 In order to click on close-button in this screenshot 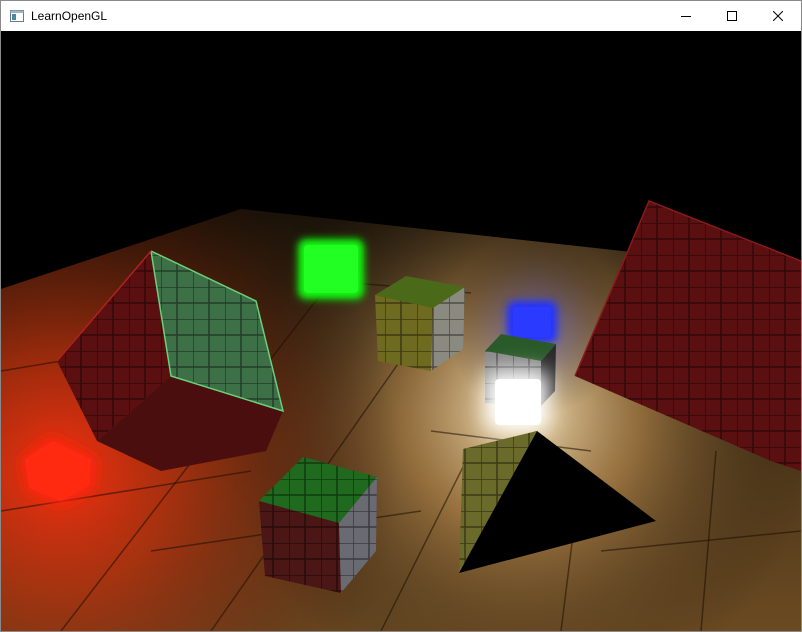, I will do `click(778, 16)`.